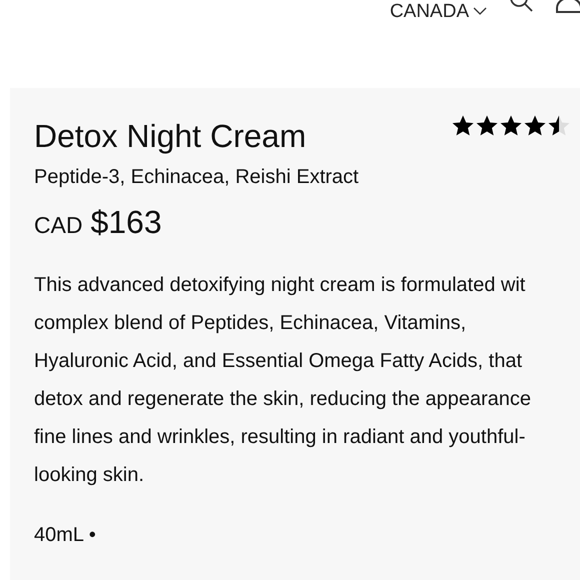  I want to click on product-title: Detox Night Cream, so click(170, 136).